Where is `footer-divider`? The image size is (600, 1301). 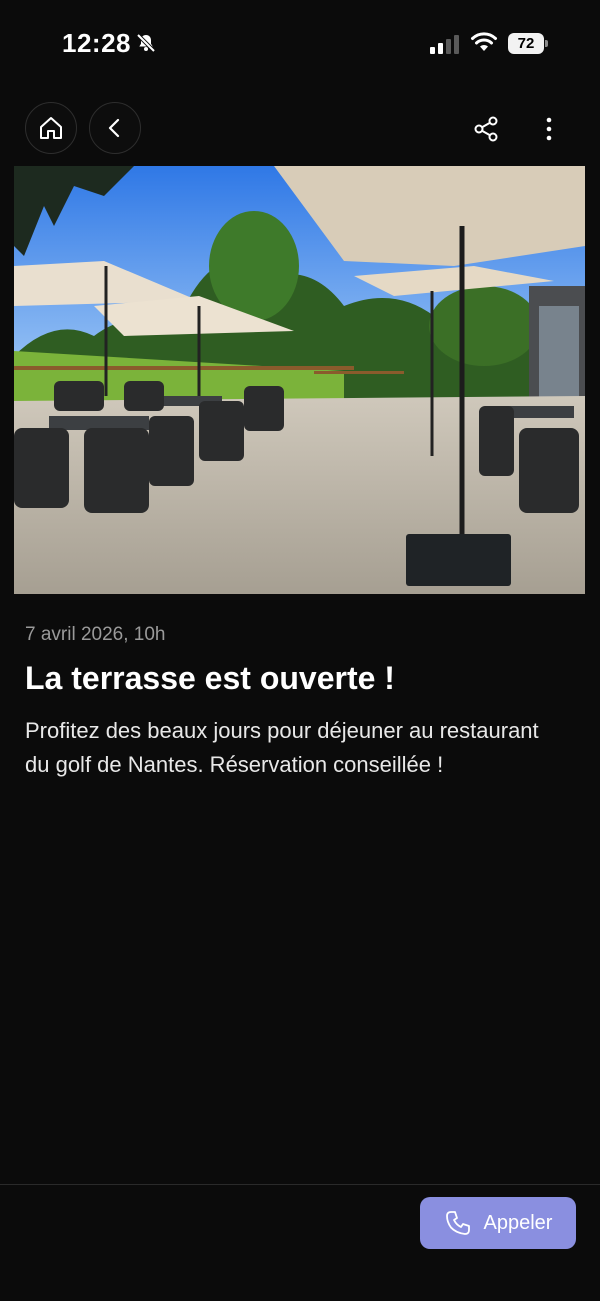
footer-divider is located at coordinates (300, 1184).